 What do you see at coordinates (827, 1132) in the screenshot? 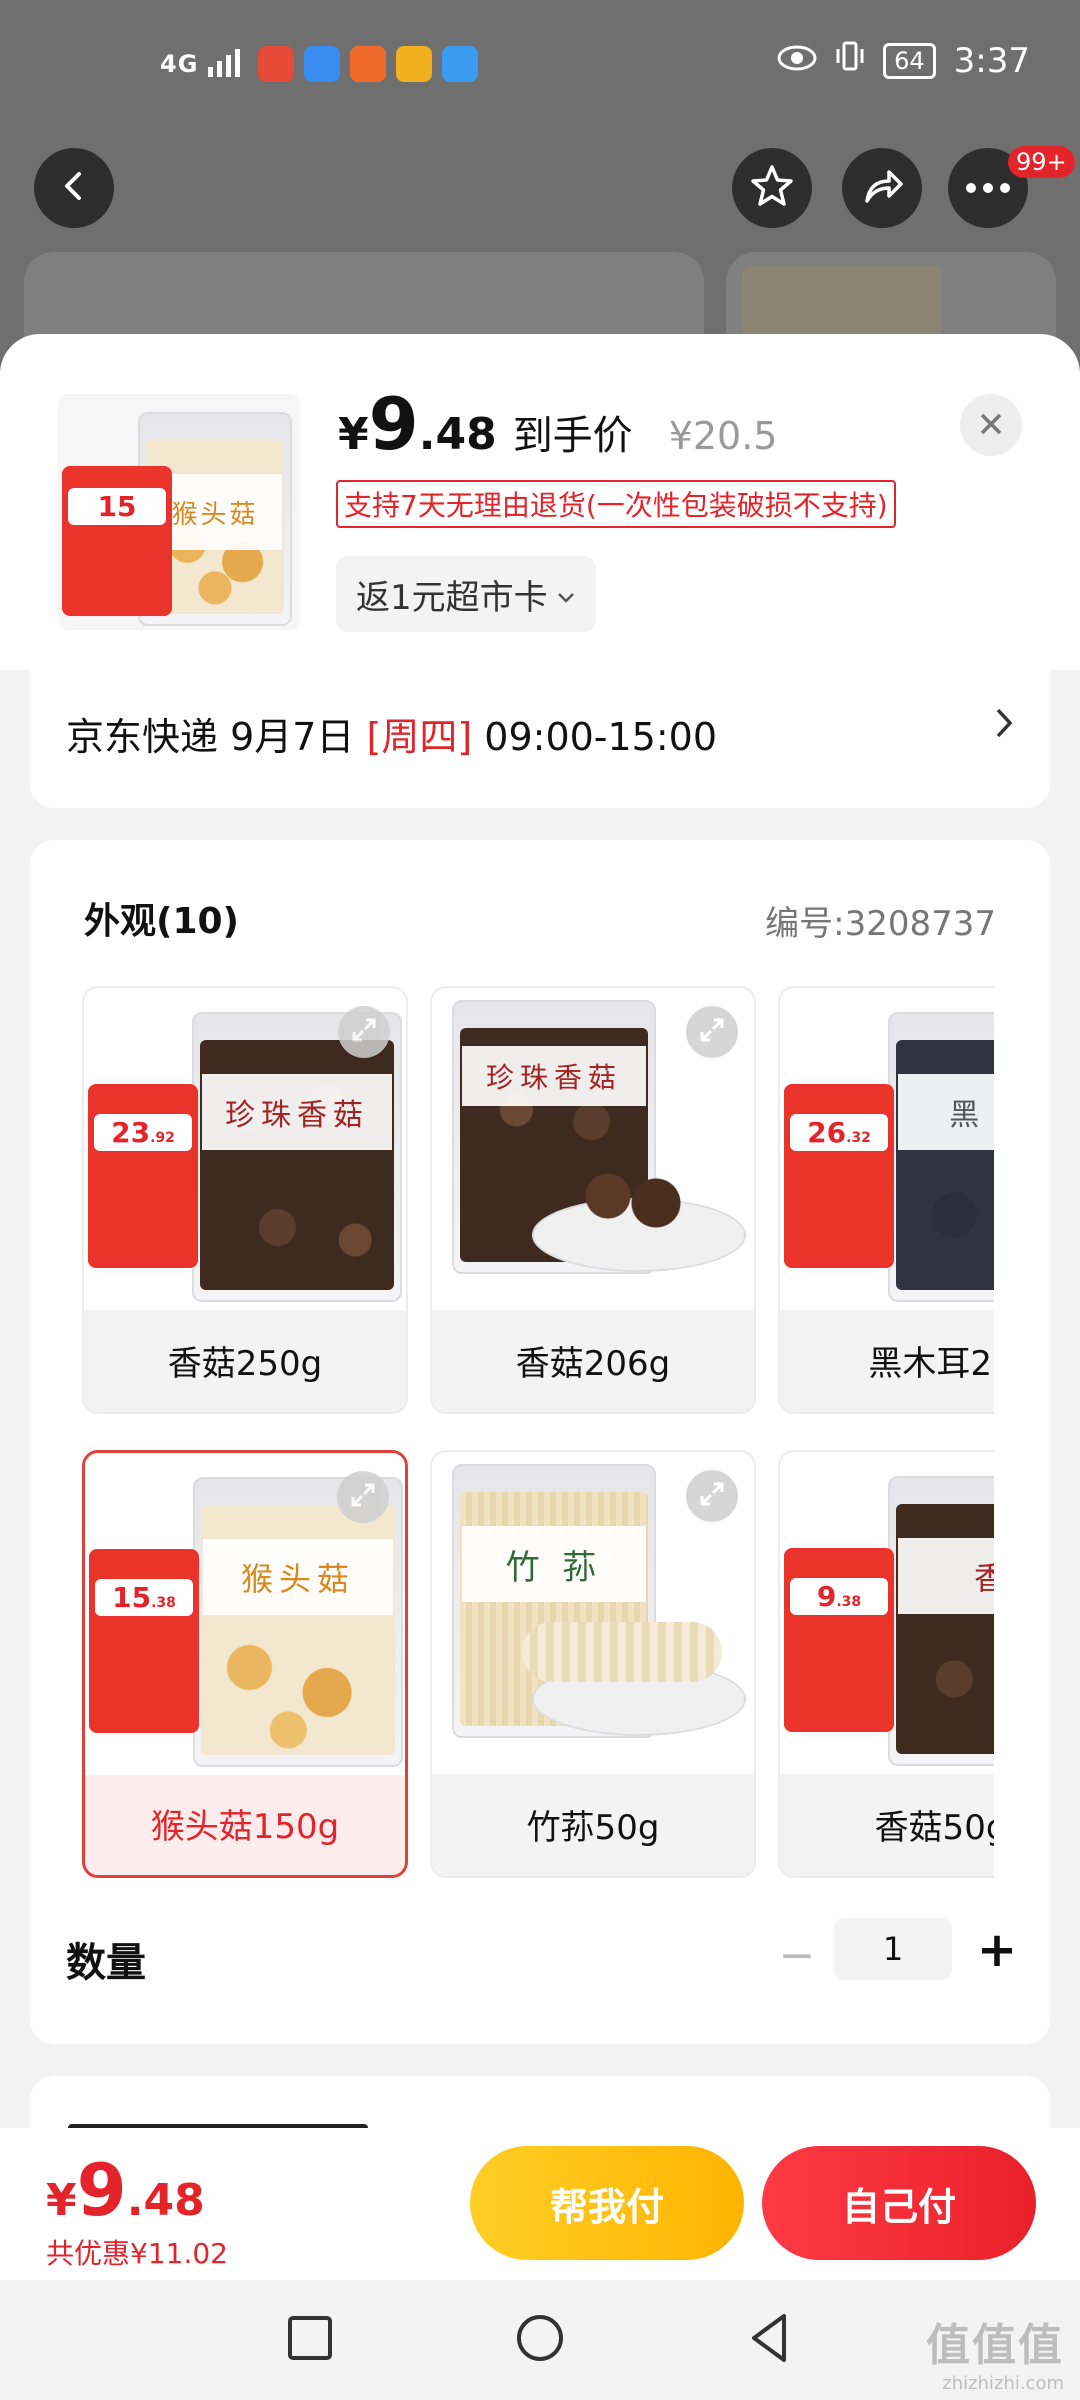
I see `promo-price: 26` at bounding box center [827, 1132].